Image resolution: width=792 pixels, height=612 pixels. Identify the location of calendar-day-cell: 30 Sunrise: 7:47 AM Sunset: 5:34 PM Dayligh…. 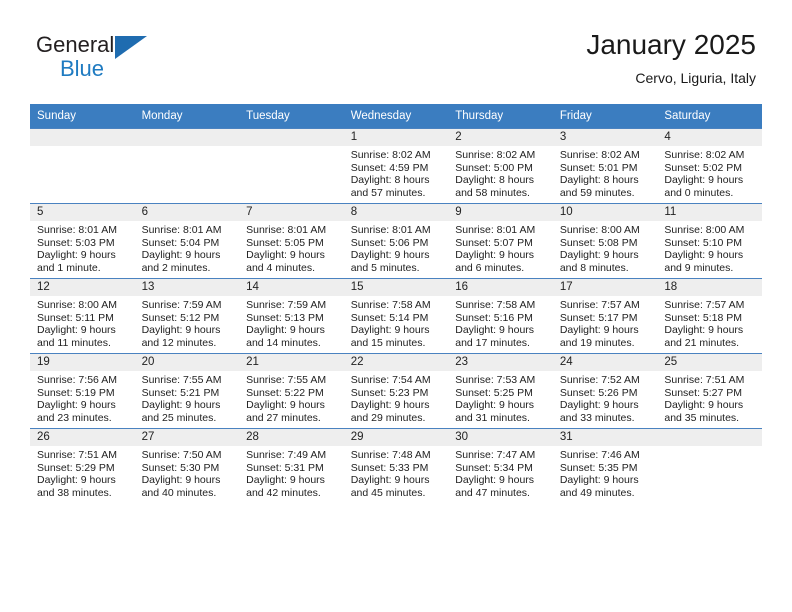
(500, 465).